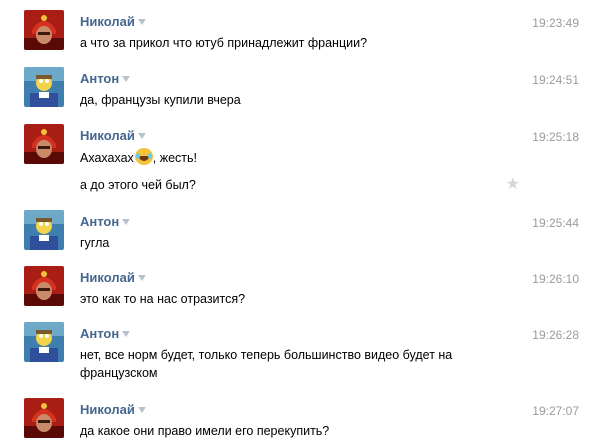 Image resolution: width=604 pixels, height=444 pixels. I want to click on laughing-crying-emoji-icon, so click(143, 156).